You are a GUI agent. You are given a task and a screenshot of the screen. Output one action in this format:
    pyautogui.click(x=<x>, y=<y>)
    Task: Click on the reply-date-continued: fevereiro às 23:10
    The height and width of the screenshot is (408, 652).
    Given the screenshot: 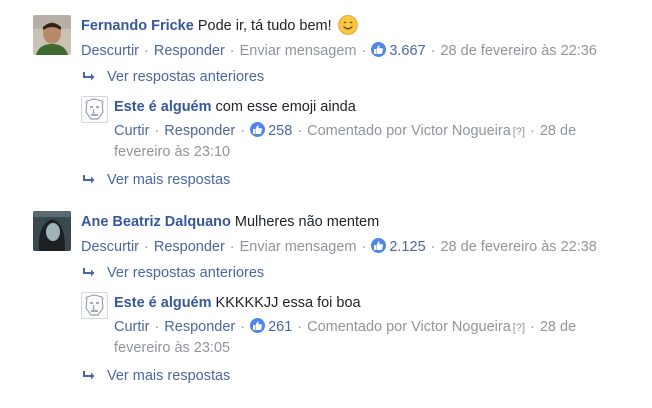 What is the action you would take?
    pyautogui.click(x=172, y=152)
    